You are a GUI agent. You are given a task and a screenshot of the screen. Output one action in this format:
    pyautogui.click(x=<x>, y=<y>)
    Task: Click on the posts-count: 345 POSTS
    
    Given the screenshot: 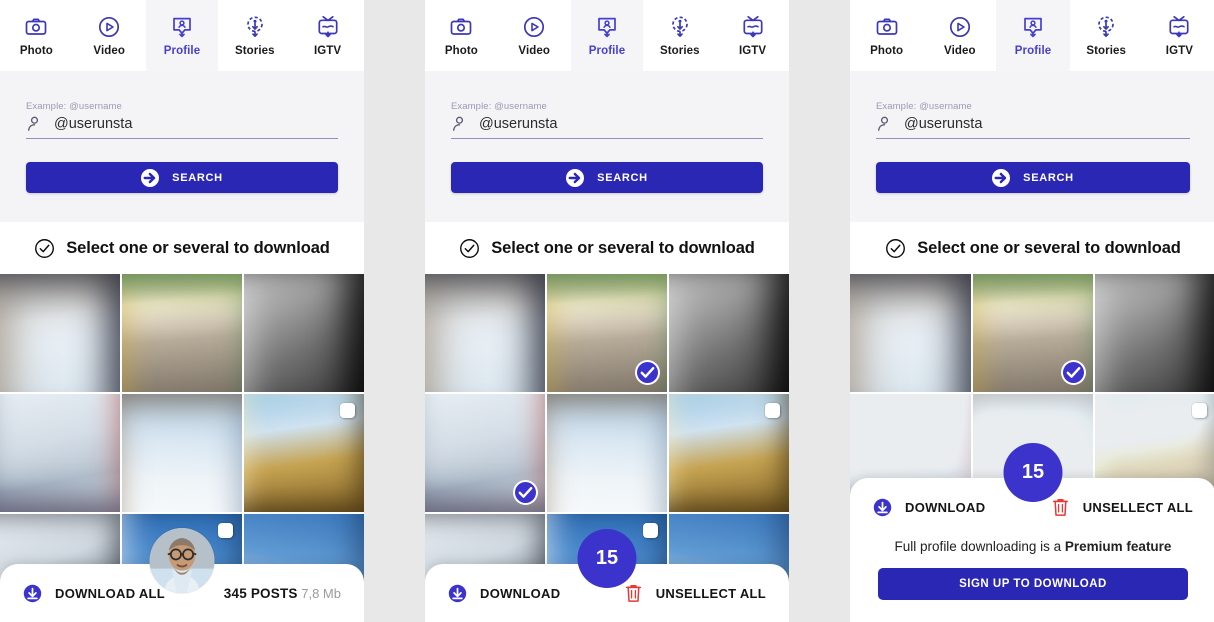 What is the action you would take?
    pyautogui.click(x=260, y=593)
    